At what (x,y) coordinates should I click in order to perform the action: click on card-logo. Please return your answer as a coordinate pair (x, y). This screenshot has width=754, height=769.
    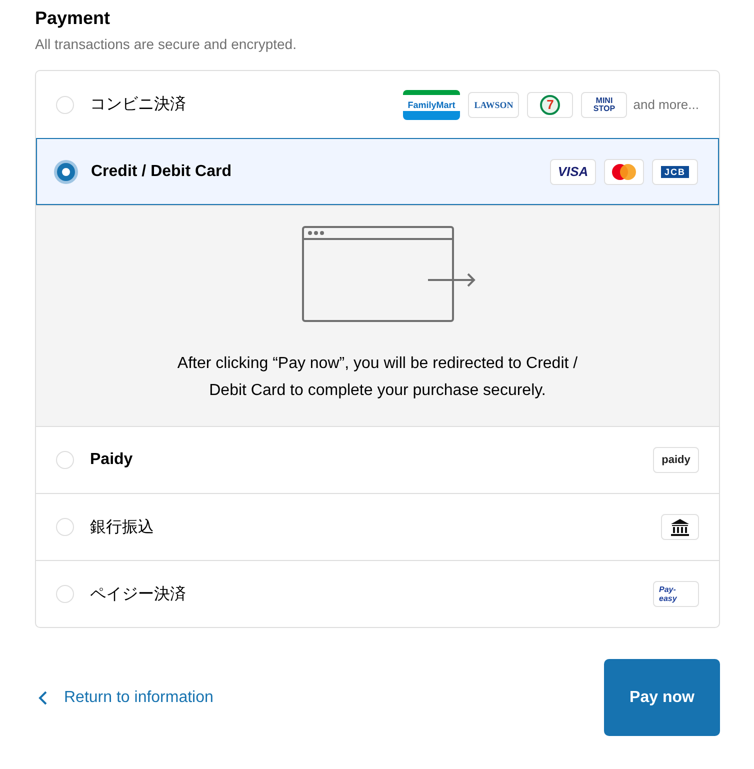
    Looking at the image, I should click on (624, 171).